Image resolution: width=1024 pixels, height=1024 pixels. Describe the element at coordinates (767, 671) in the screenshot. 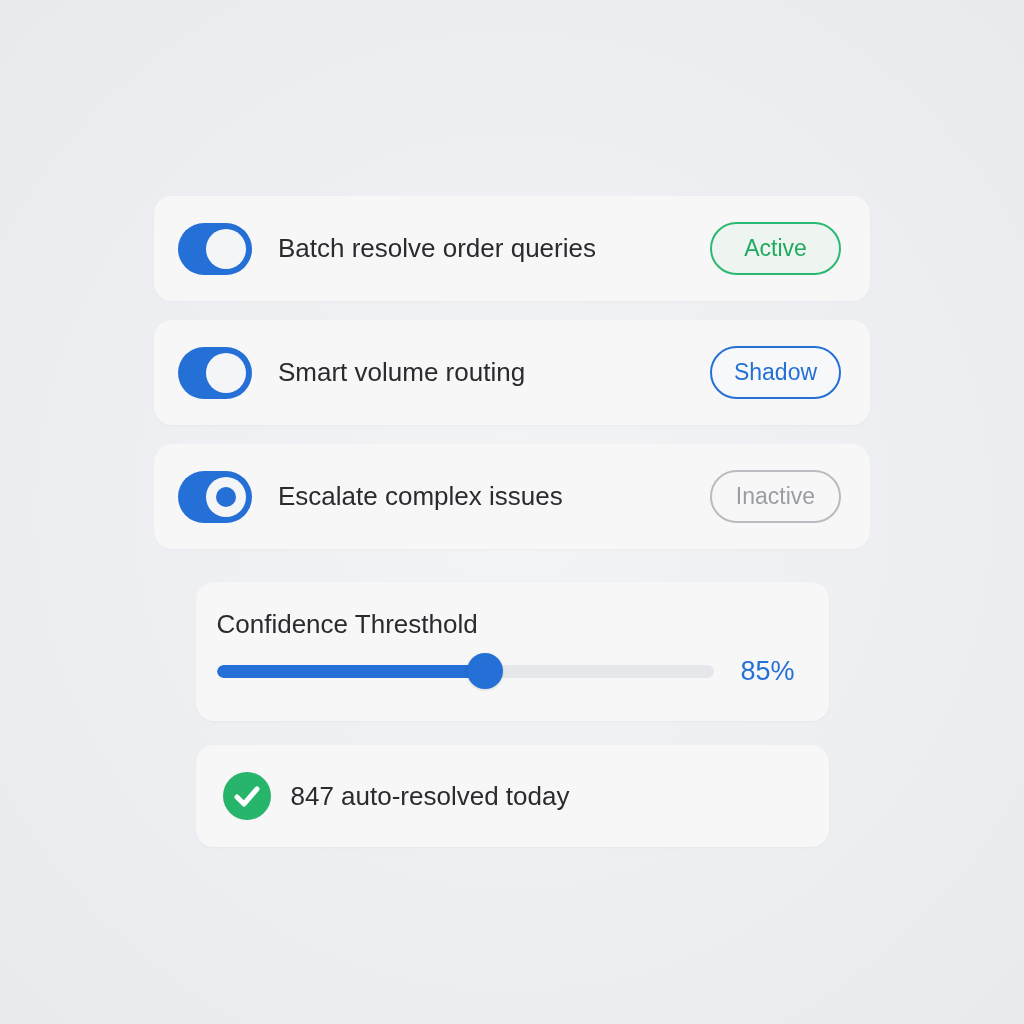

I see `threshold-value: 85%` at that location.